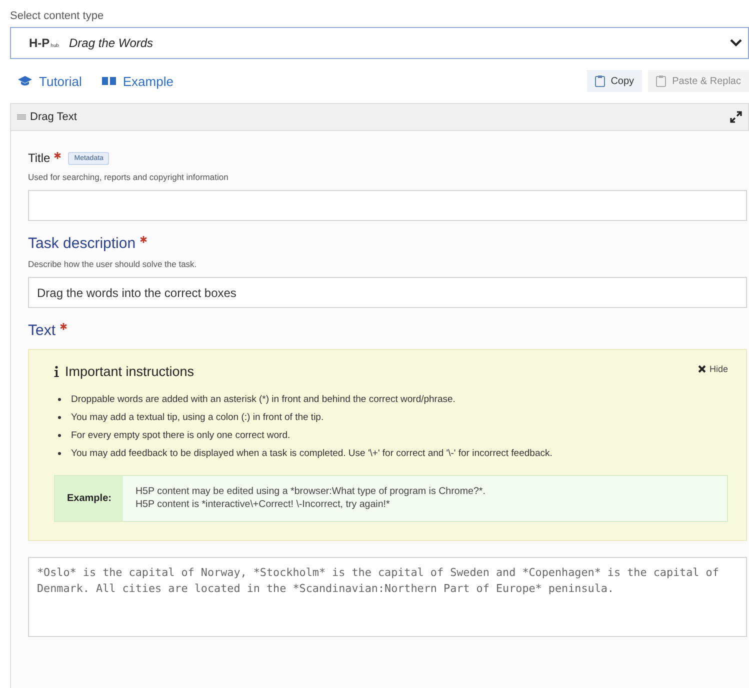 The height and width of the screenshot is (688, 749). I want to click on text-area: *Oslo* is the capital of Norway, *Stockholm* is the capital of Sweden and *Copenhagen* is the capital of Denmark. All cities are located in the *Scandinavian:Northern Part of Europe* peninsula., so click(387, 597).